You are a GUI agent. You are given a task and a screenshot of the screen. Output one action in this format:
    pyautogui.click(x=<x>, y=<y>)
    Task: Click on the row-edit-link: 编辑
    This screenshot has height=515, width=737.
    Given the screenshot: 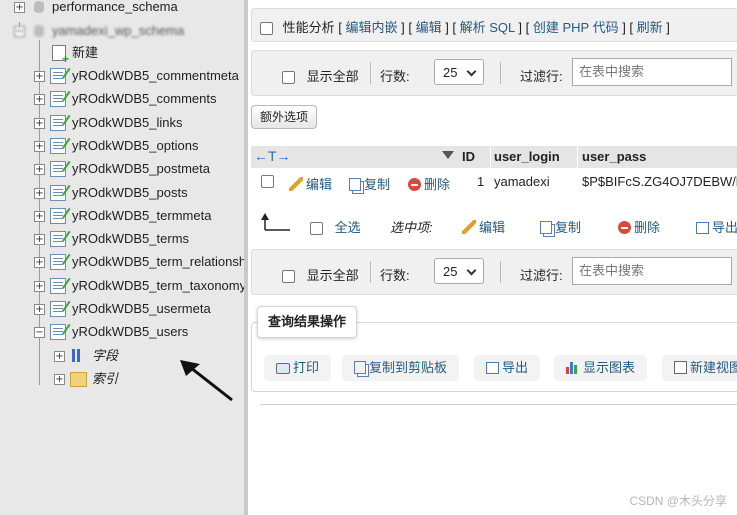 What is the action you would take?
    pyautogui.click(x=310, y=183)
    